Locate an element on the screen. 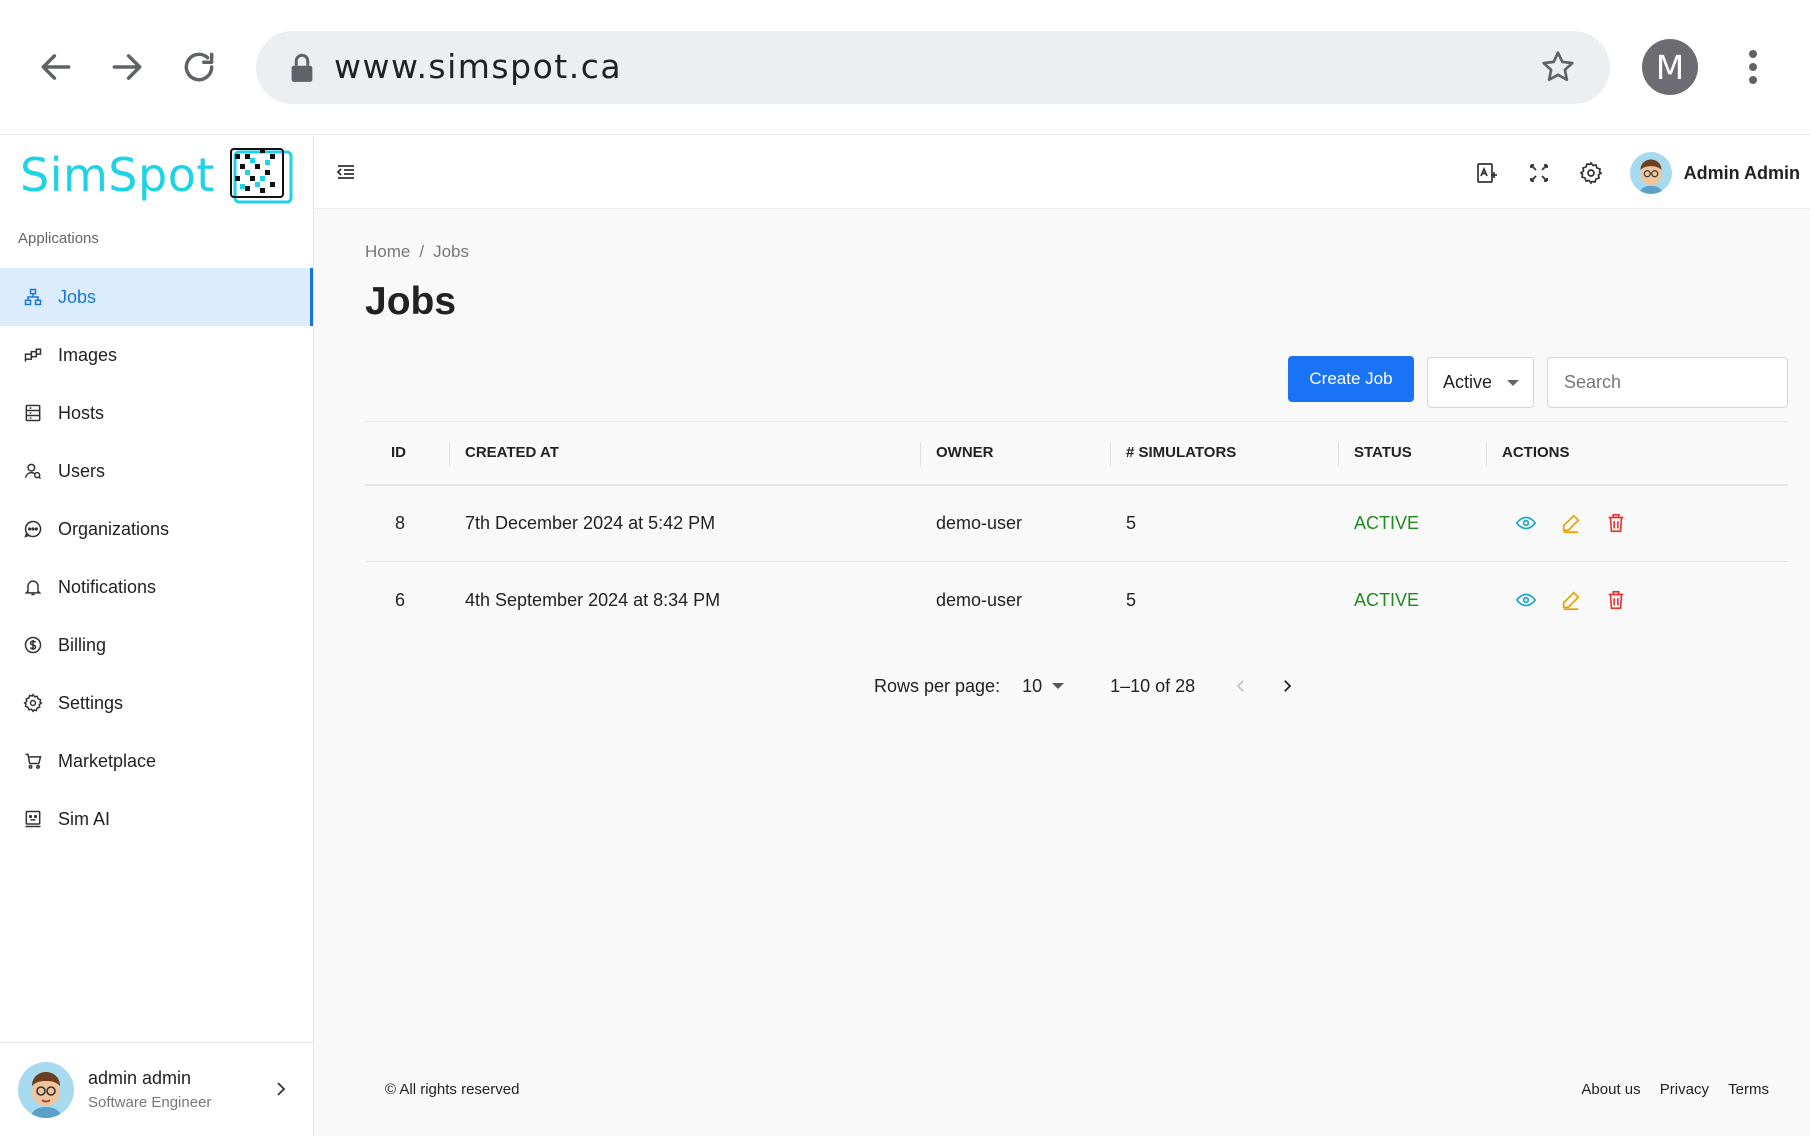  sidebar-item-label: Sim AI is located at coordinates (84, 818).